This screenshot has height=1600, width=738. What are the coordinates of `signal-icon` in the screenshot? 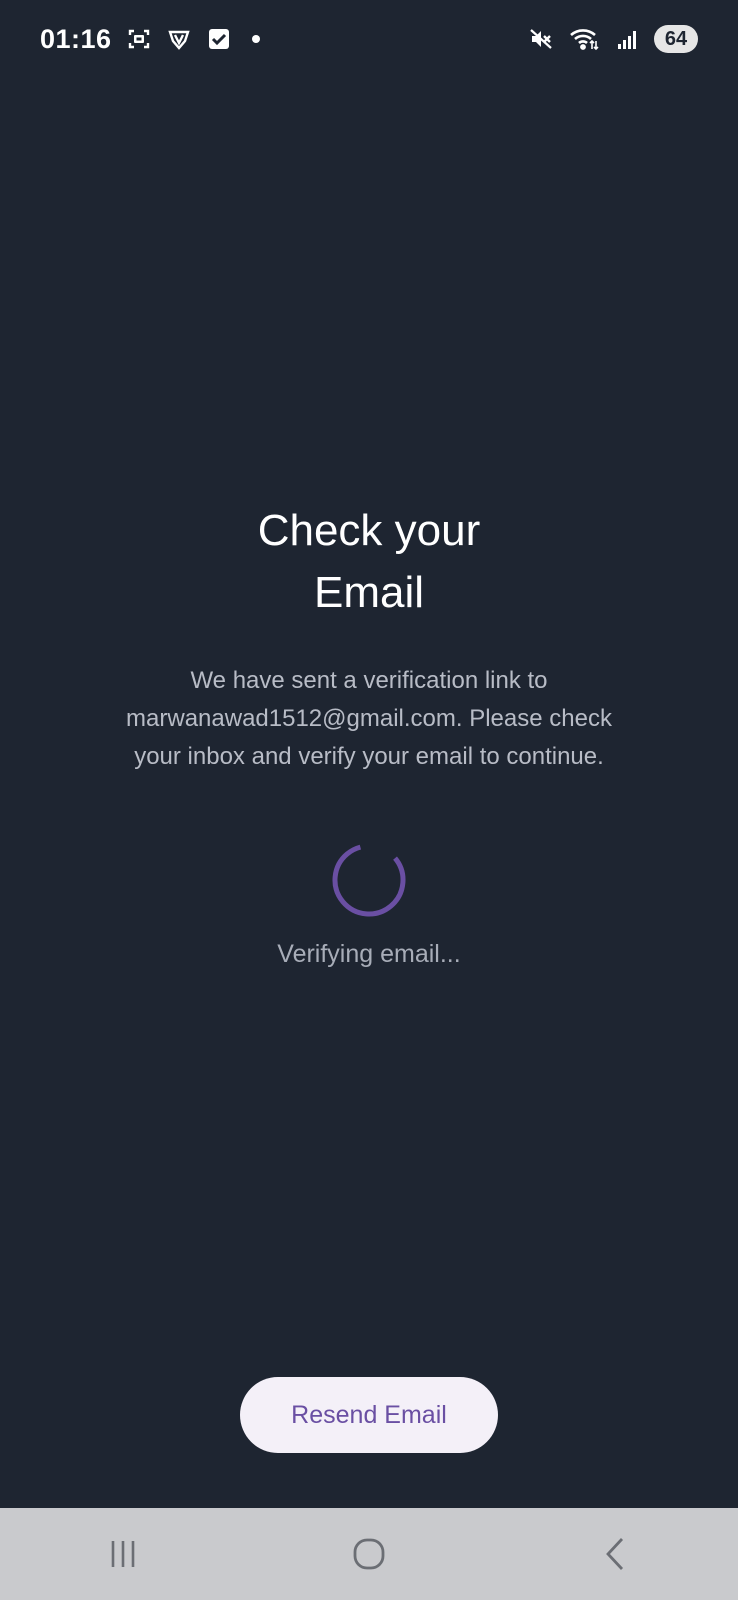 It's located at (627, 39).